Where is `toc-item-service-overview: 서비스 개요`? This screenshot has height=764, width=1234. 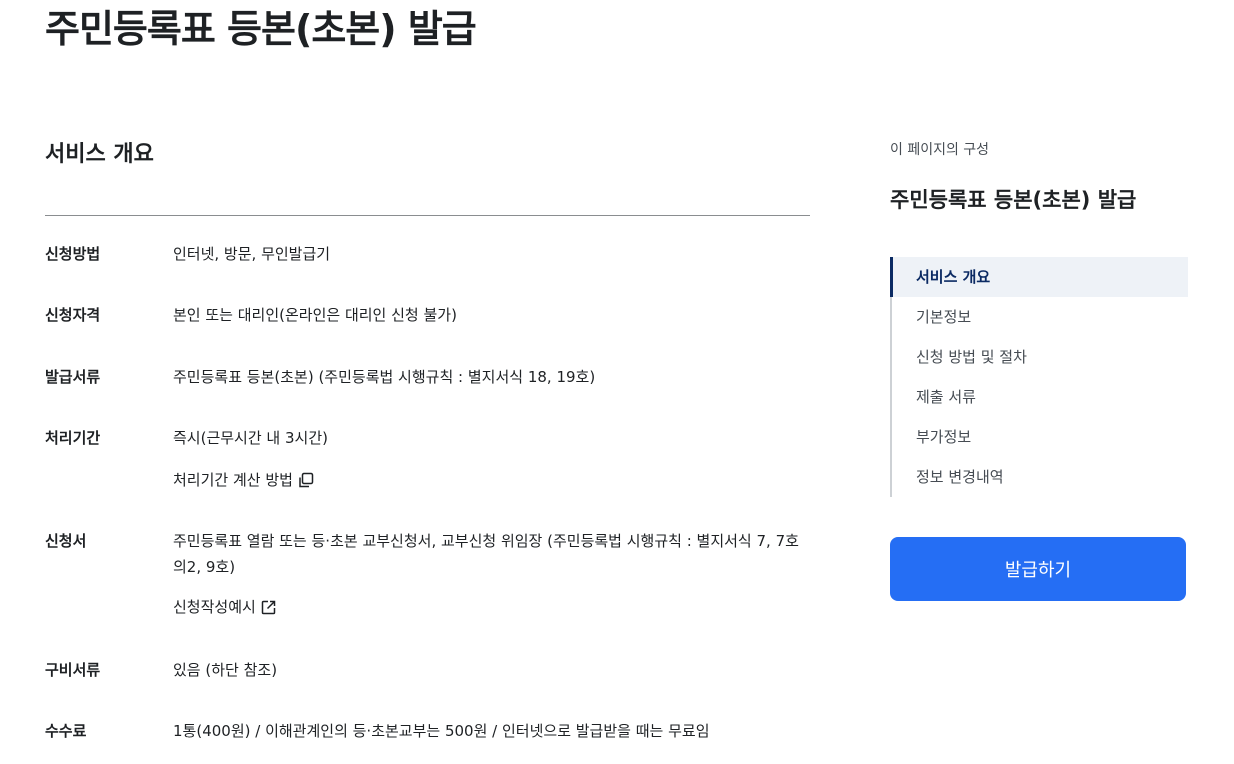 toc-item-service-overview: 서비스 개요 is located at coordinates (1039, 277).